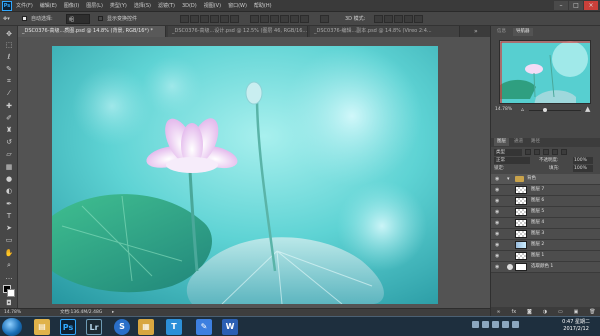 Image resolution: width=600 pixels, height=336 pixels. Describe the element at coordinates (118, 6) in the screenshot. I see `menu-item-type: 类型(Y)` at that location.